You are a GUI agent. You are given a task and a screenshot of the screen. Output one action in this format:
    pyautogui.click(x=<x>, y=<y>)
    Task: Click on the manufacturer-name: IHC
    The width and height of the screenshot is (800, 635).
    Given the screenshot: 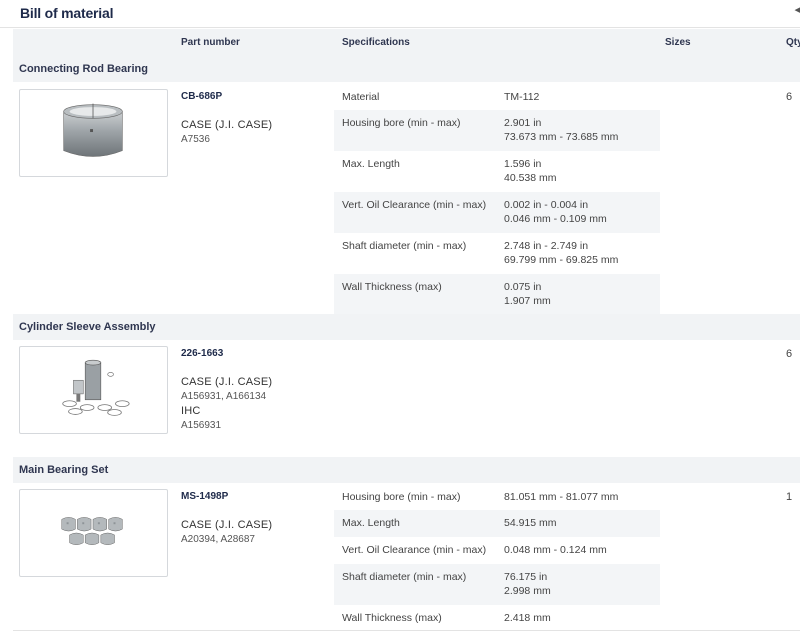 What is the action you would take?
    pyautogui.click(x=191, y=411)
    